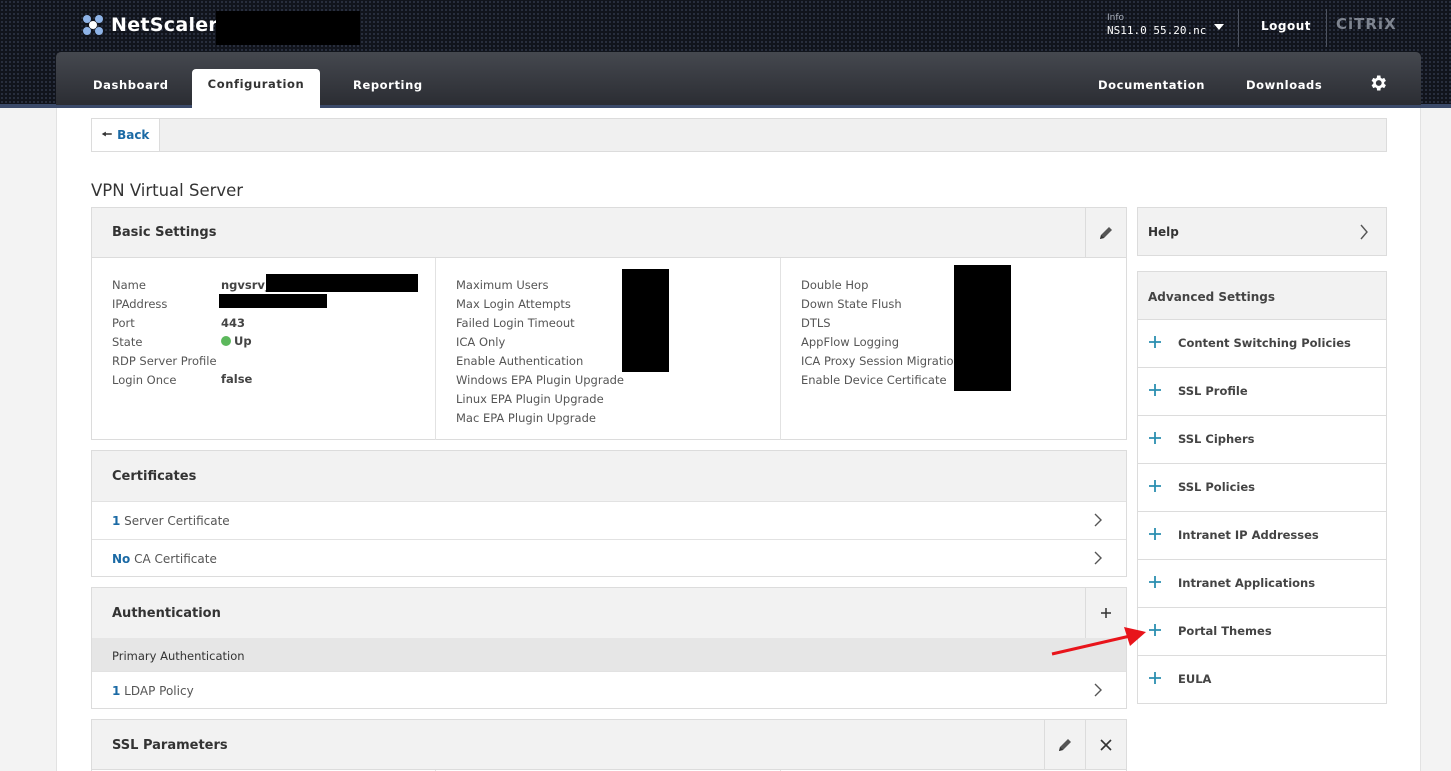 The height and width of the screenshot is (771, 1451). What do you see at coordinates (609, 558) in the screenshot?
I see `ca-certificate-row: No CA Certificate` at bounding box center [609, 558].